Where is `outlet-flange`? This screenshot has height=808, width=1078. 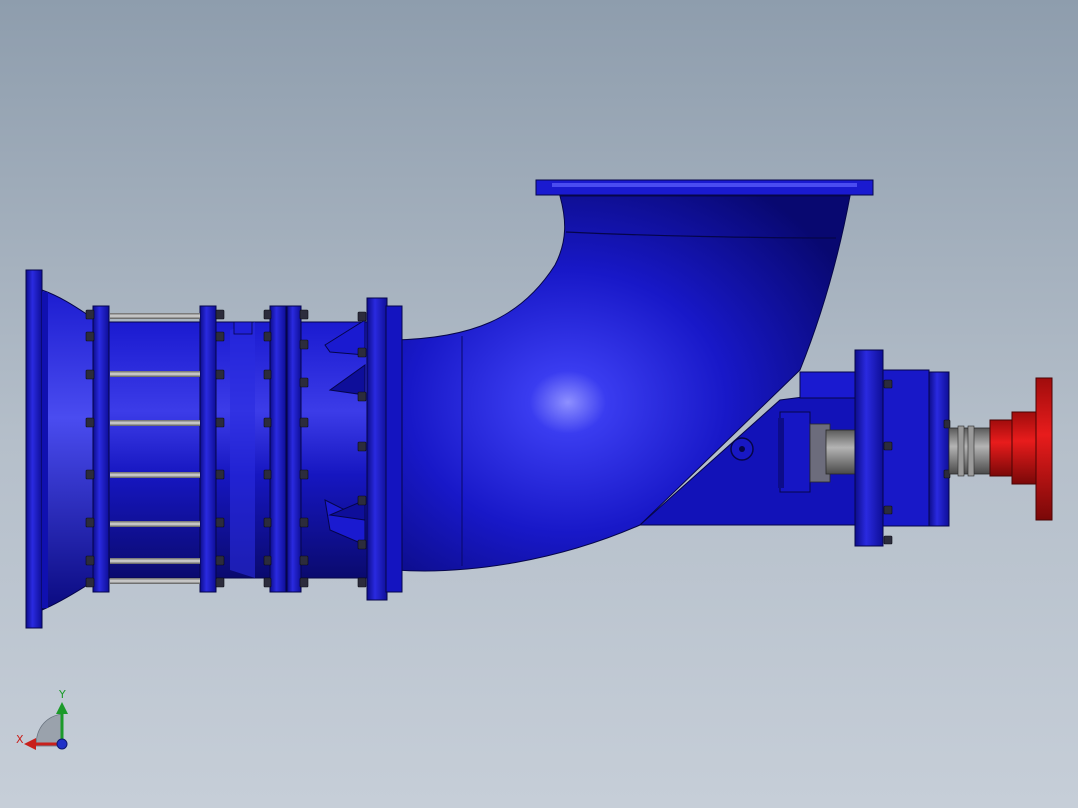 outlet-flange is located at coordinates (704, 187).